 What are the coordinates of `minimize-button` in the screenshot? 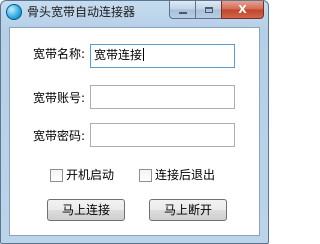 It's located at (182, 10).